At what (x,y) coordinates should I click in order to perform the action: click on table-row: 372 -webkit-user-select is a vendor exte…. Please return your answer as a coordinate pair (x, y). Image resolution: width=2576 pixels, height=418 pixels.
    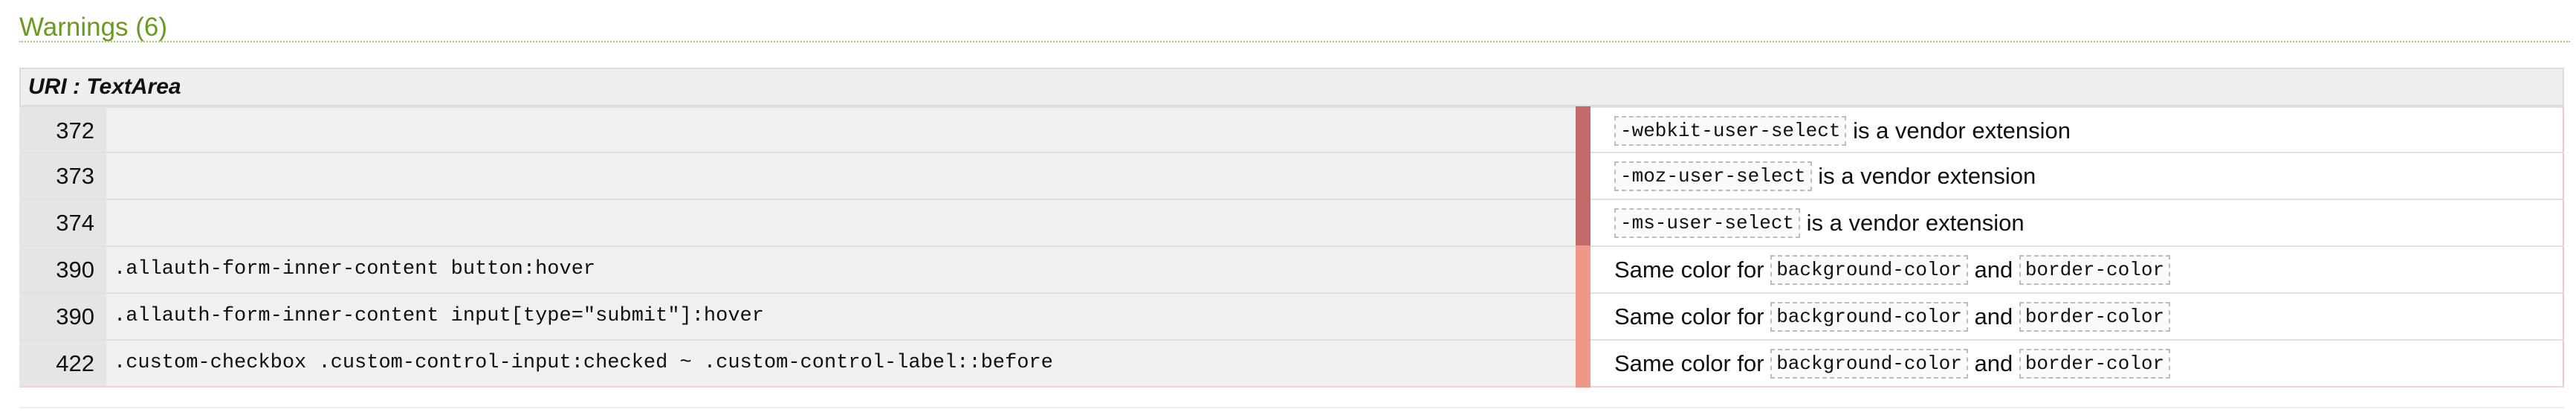
    Looking at the image, I should click on (1291, 129).